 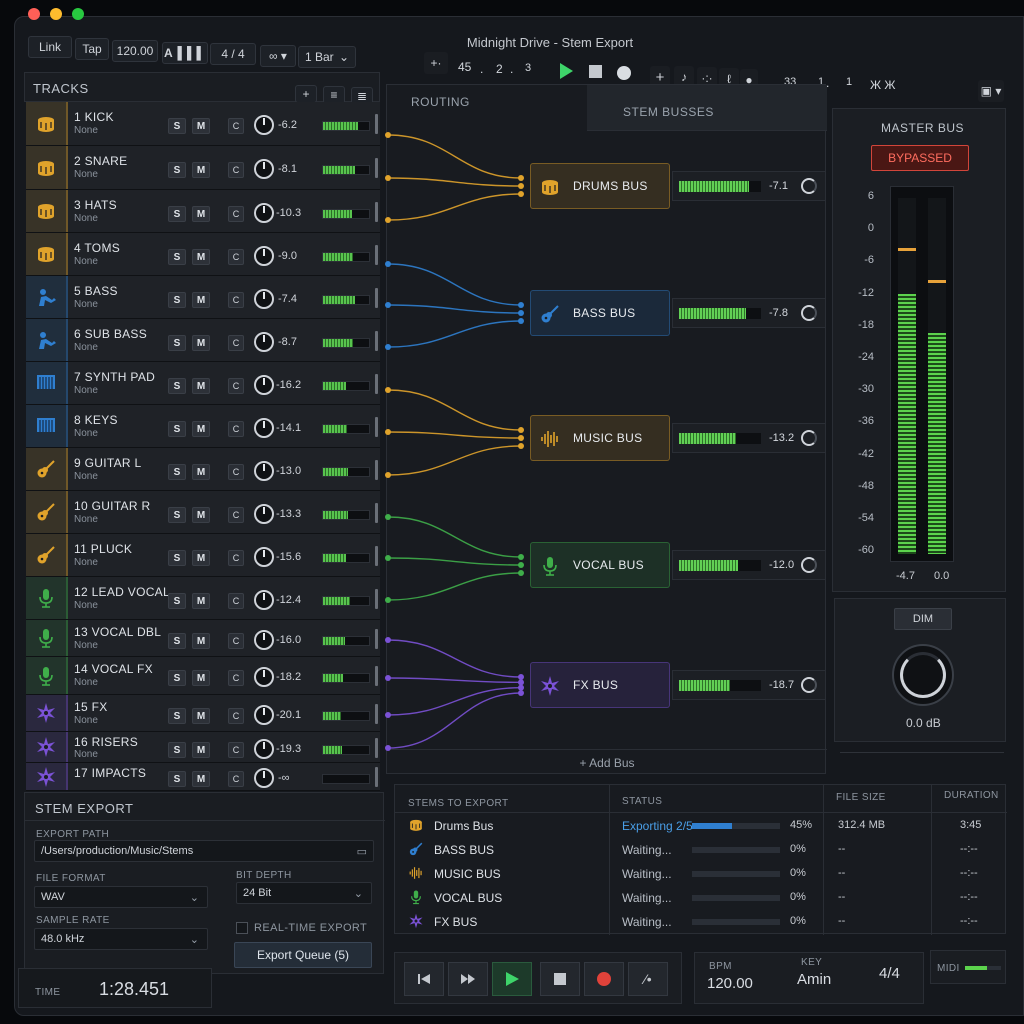 I want to click on queue-percent: 45%, so click(x=801, y=825).